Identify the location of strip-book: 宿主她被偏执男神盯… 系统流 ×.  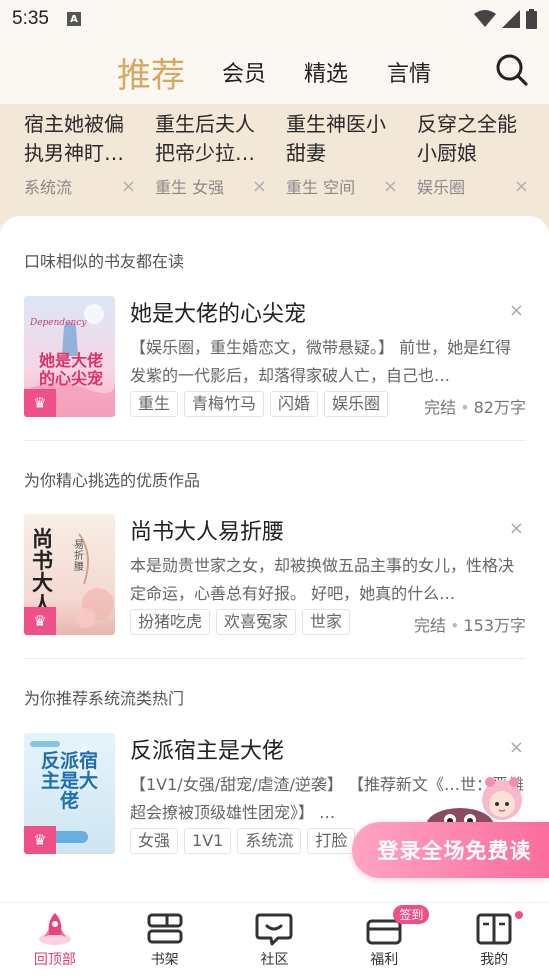
(80, 154).